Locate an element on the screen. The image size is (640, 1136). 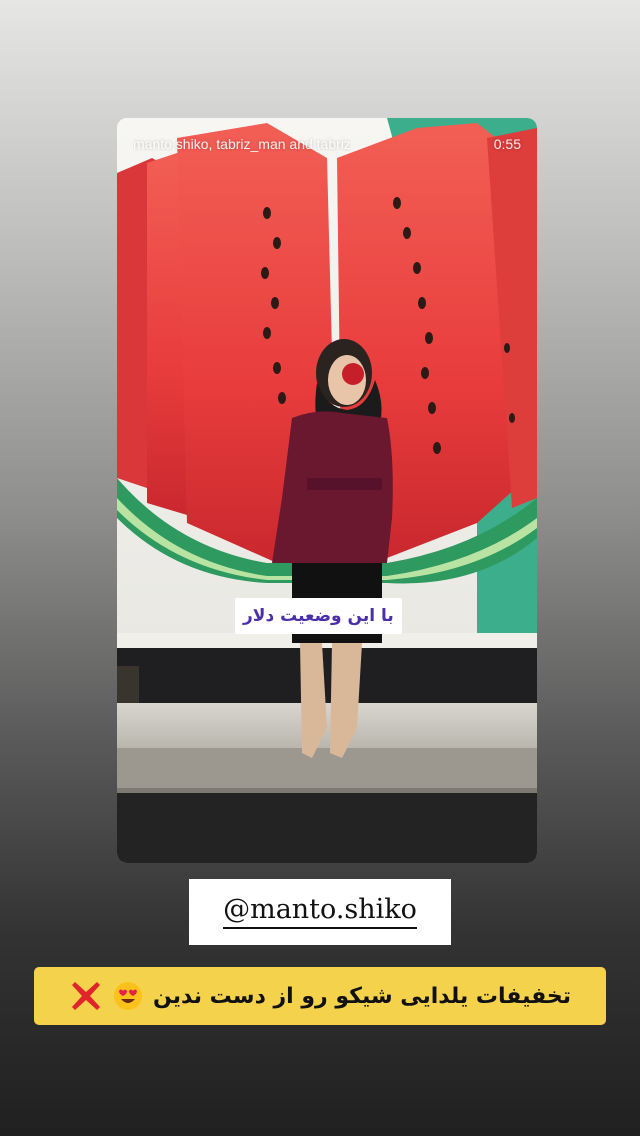
mention-sticker: @manto.shiko is located at coordinates (320, 912).